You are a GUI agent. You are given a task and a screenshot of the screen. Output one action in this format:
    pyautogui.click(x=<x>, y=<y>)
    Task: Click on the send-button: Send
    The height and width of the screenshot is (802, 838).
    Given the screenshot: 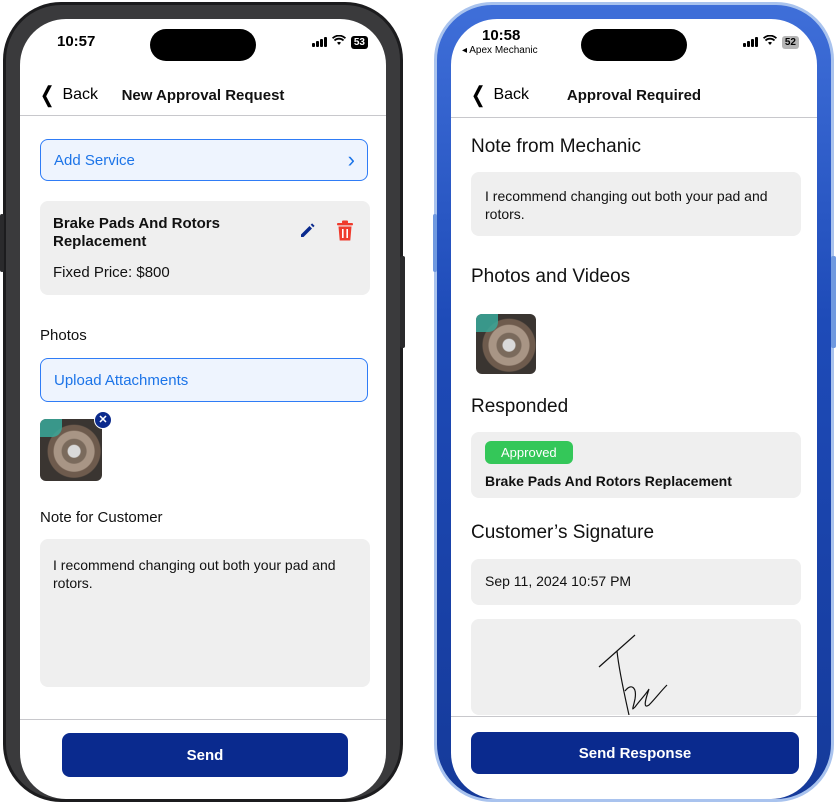 What is the action you would take?
    pyautogui.click(x=205, y=755)
    